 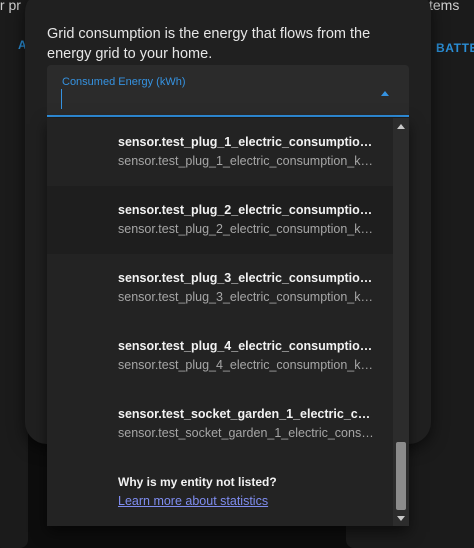 I want to click on consumed-energy-input, so click(x=212, y=99).